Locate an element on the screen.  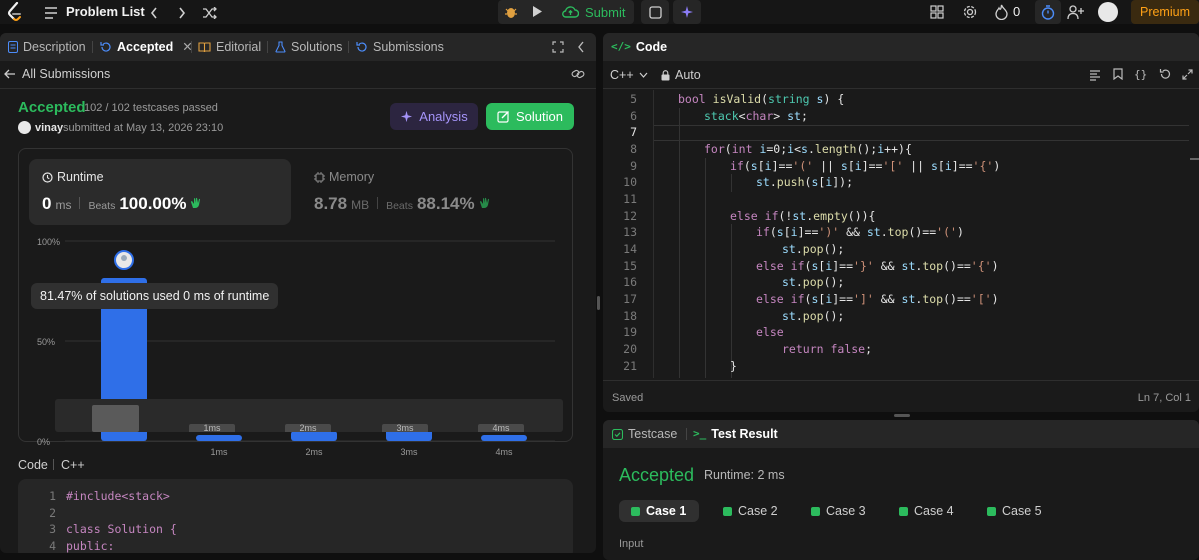
lock-icon is located at coordinates (665, 74).